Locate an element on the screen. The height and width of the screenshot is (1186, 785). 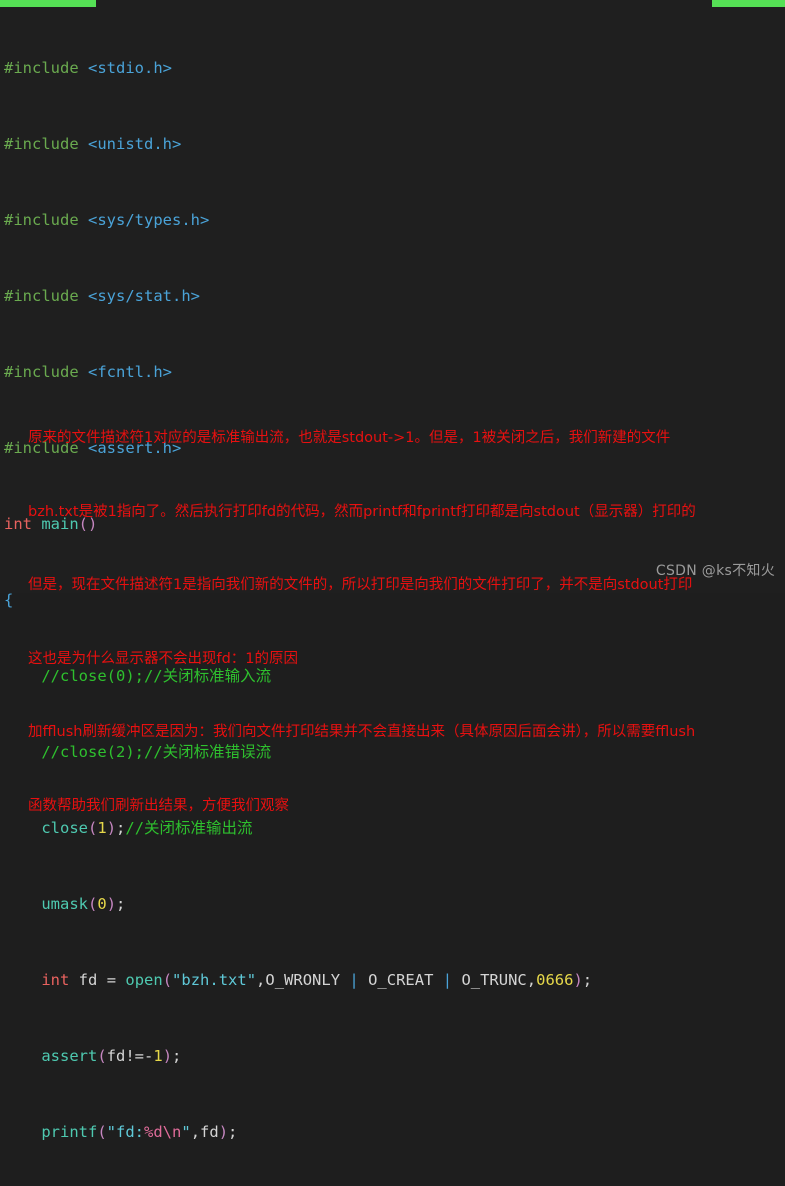
code-line: #include <sys/types.h> is located at coordinates (392, 220).